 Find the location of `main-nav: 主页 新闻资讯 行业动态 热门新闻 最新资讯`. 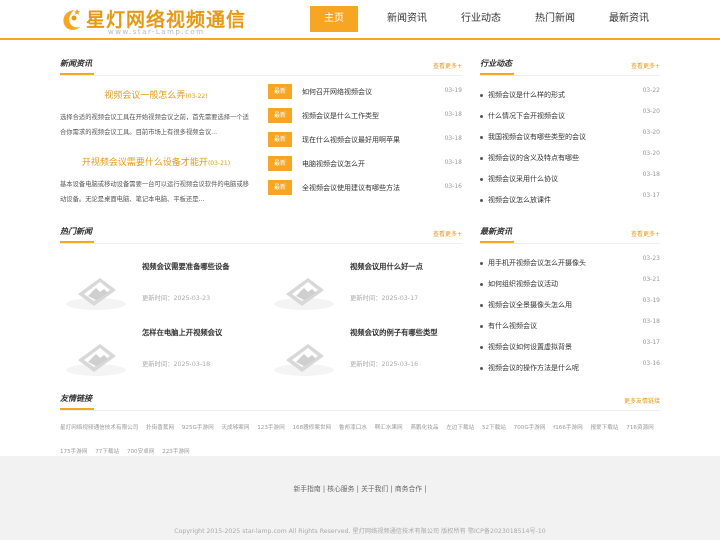

main-nav: 主页 新闻资讯 行业动态 热门新闻 最新资讯 is located at coordinates (488, 19).